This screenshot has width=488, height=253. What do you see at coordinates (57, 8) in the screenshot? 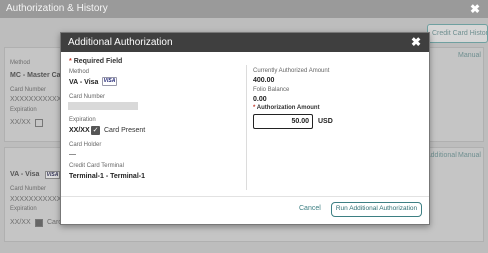
I see `background-title: Authorization & History` at bounding box center [57, 8].